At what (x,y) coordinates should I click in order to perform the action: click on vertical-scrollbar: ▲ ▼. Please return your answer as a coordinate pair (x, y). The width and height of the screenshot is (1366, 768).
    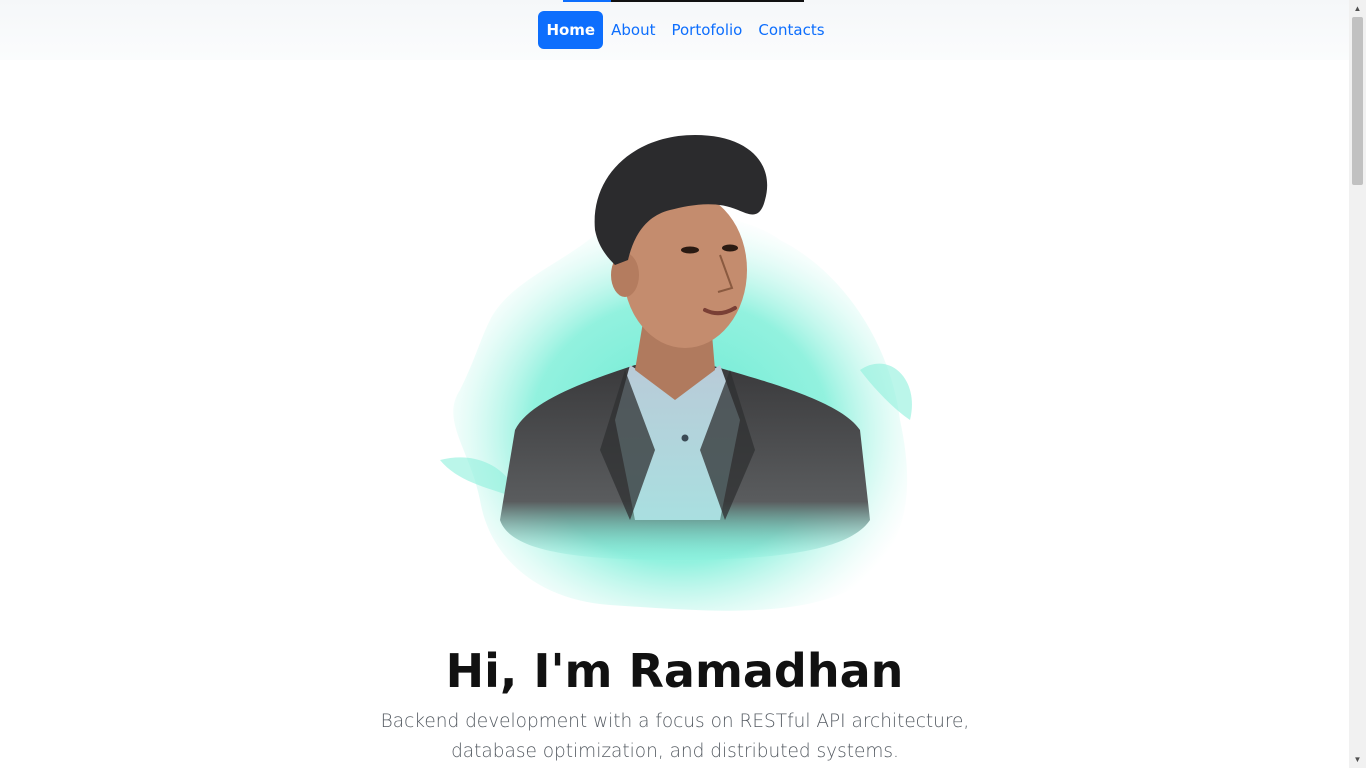
    Looking at the image, I should click on (1357, 384).